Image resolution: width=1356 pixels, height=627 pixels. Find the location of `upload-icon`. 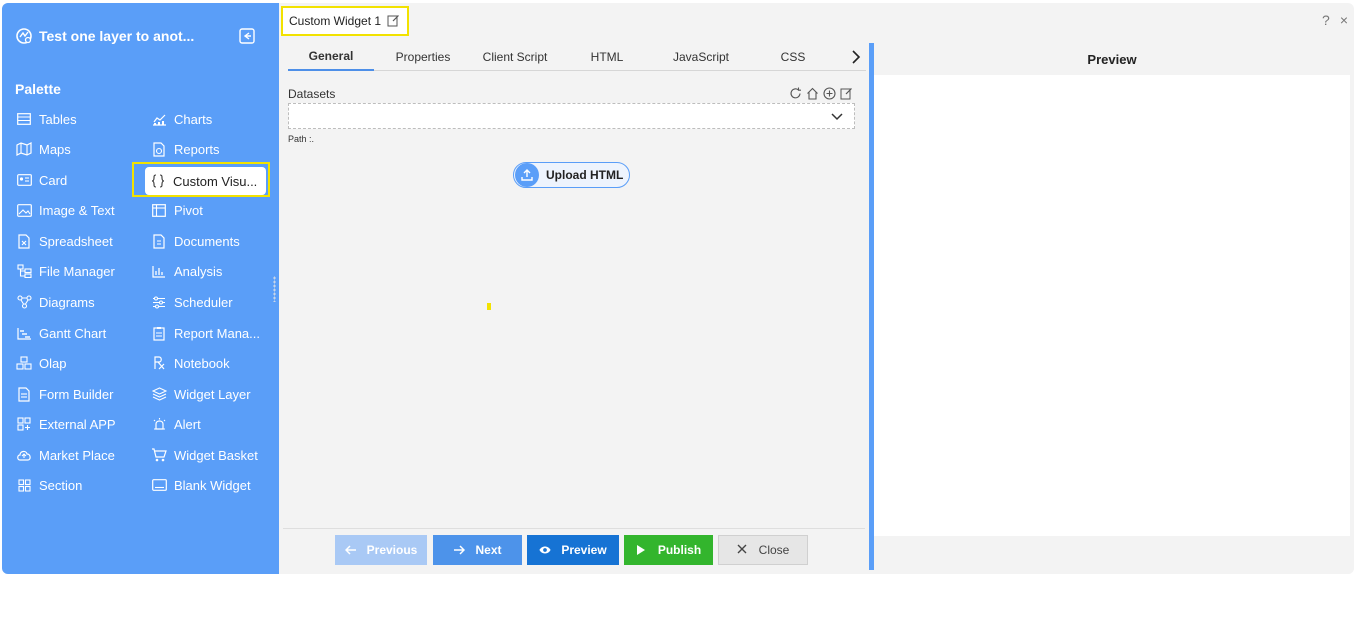

upload-icon is located at coordinates (527, 175).